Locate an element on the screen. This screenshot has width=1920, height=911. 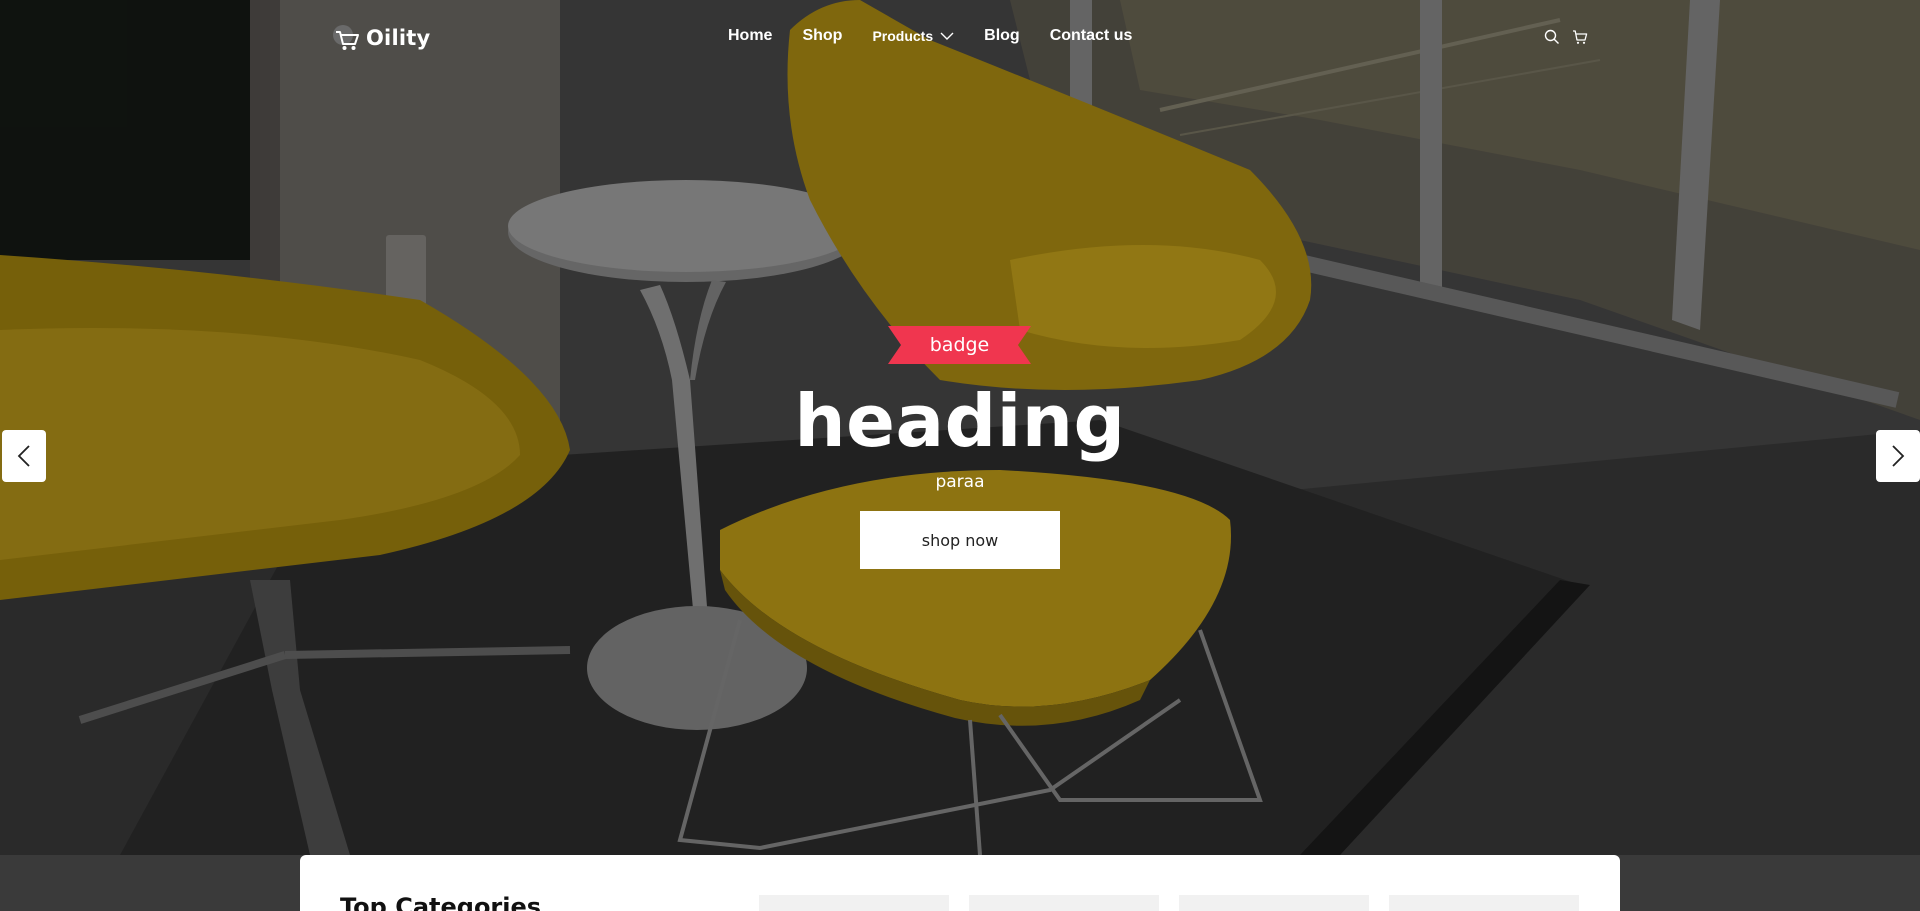
cart-icon is located at coordinates (1580, 37).